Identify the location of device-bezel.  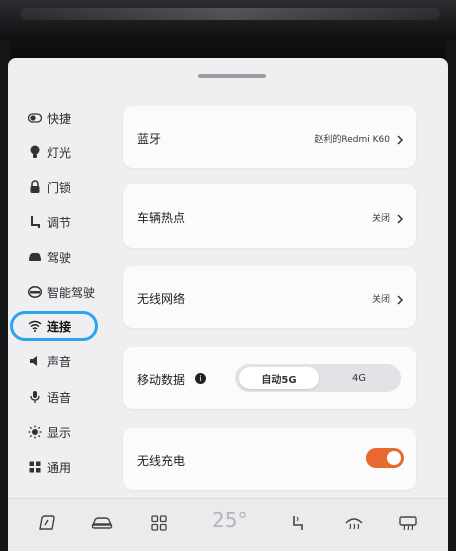
(228, 30).